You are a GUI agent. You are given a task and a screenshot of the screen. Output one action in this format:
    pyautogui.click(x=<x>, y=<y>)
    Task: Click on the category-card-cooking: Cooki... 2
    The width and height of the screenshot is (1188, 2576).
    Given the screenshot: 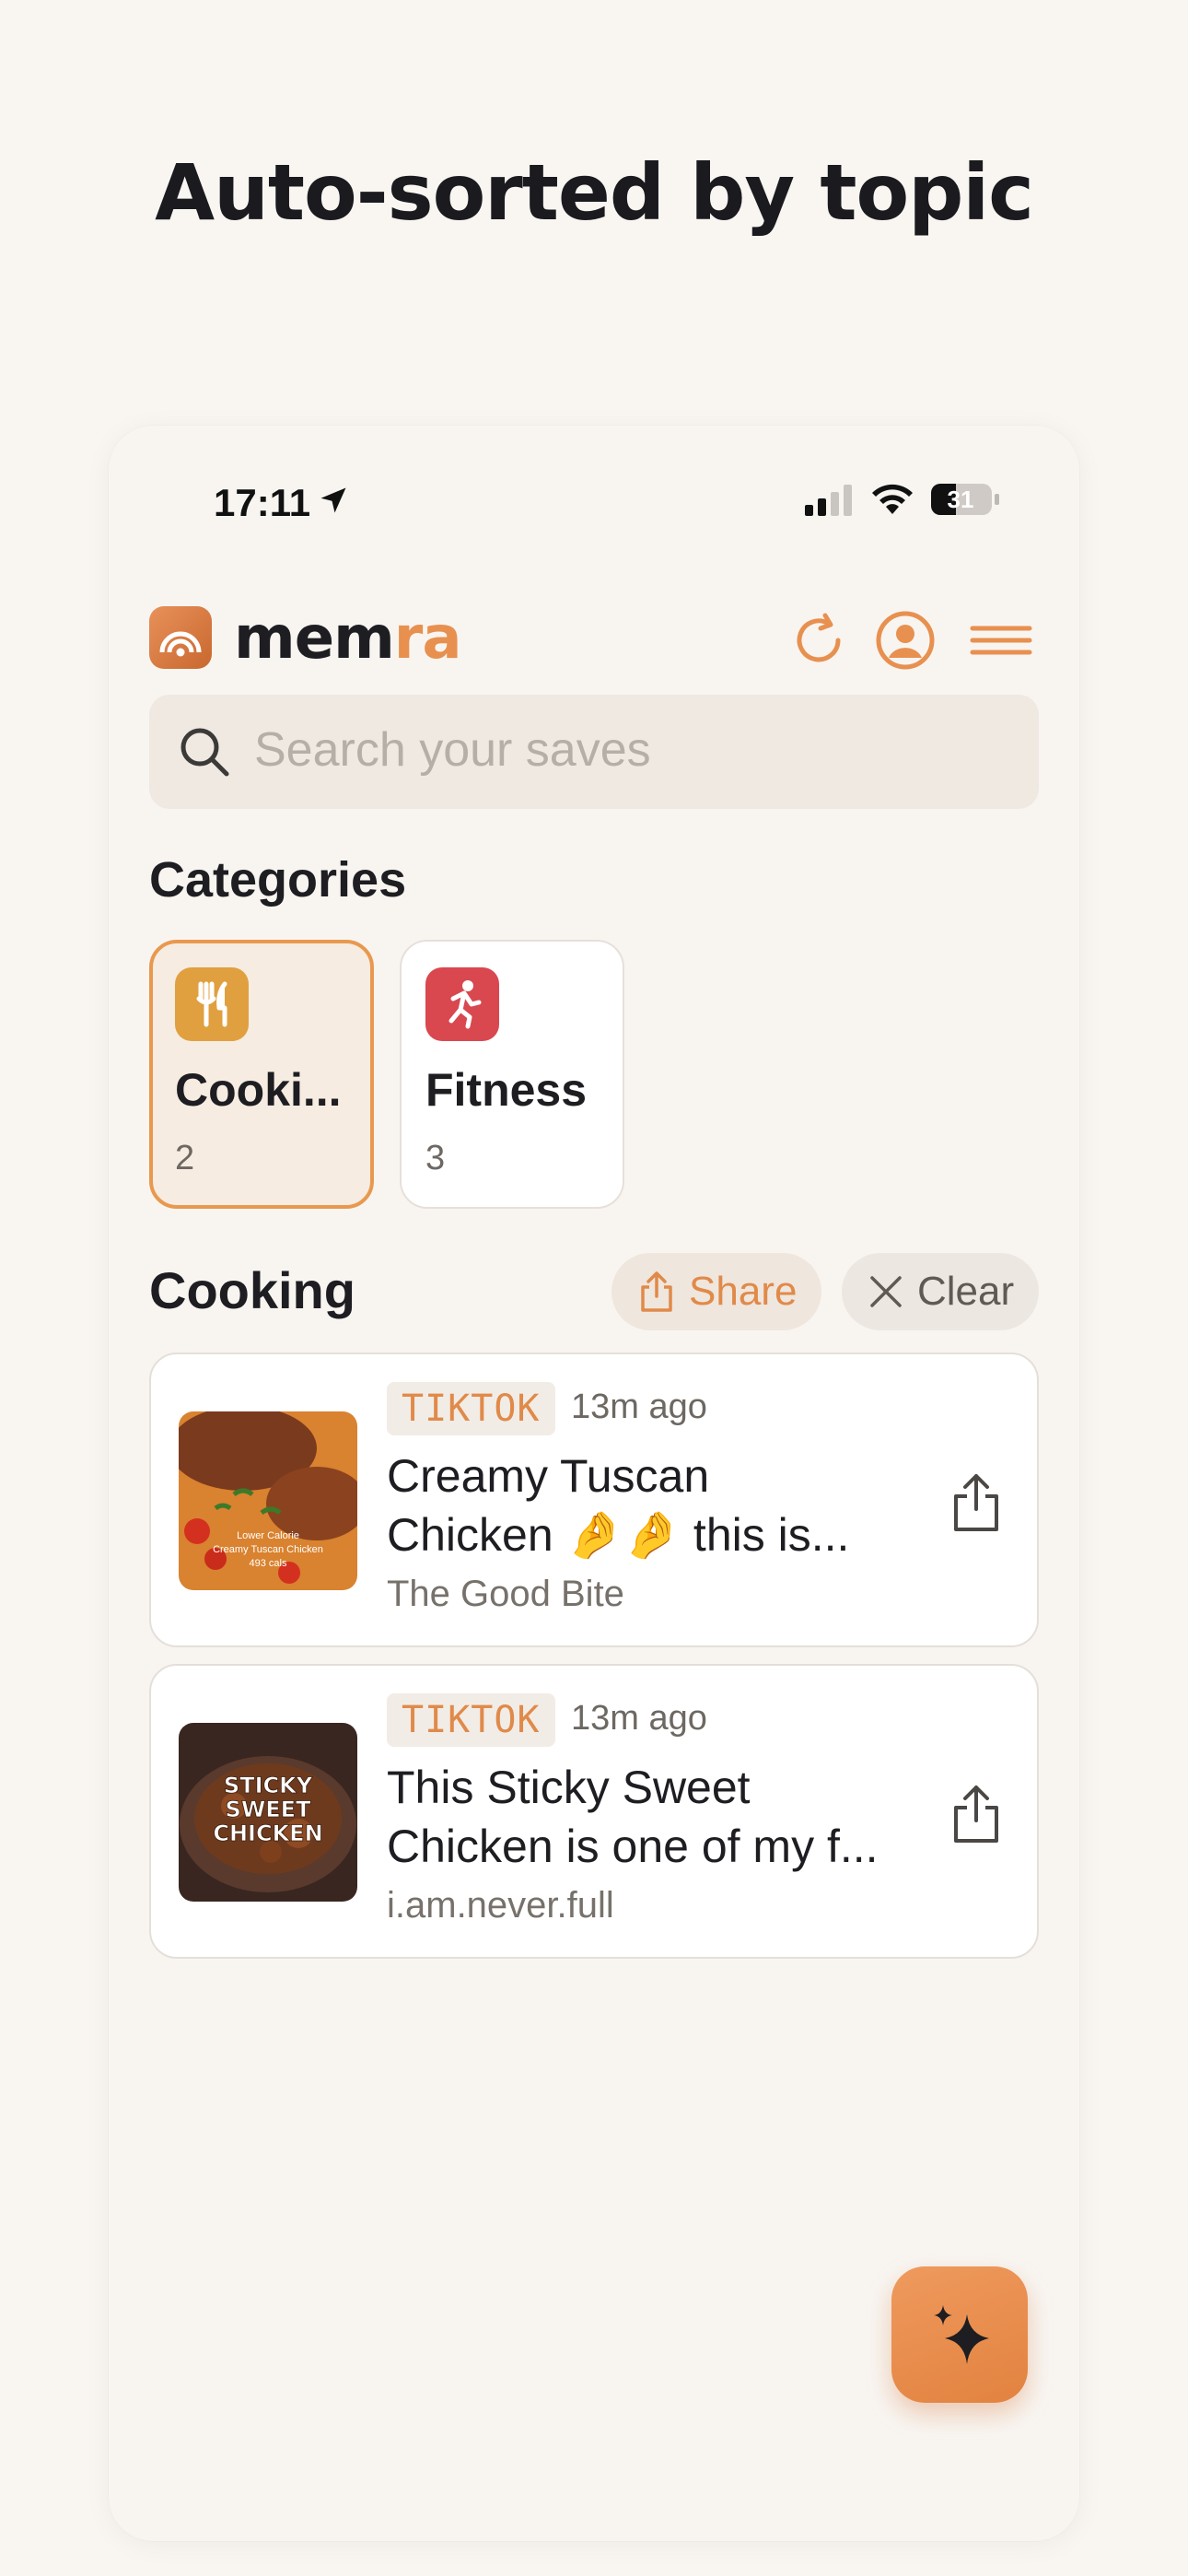 What is the action you would take?
    pyautogui.click(x=261, y=1074)
    